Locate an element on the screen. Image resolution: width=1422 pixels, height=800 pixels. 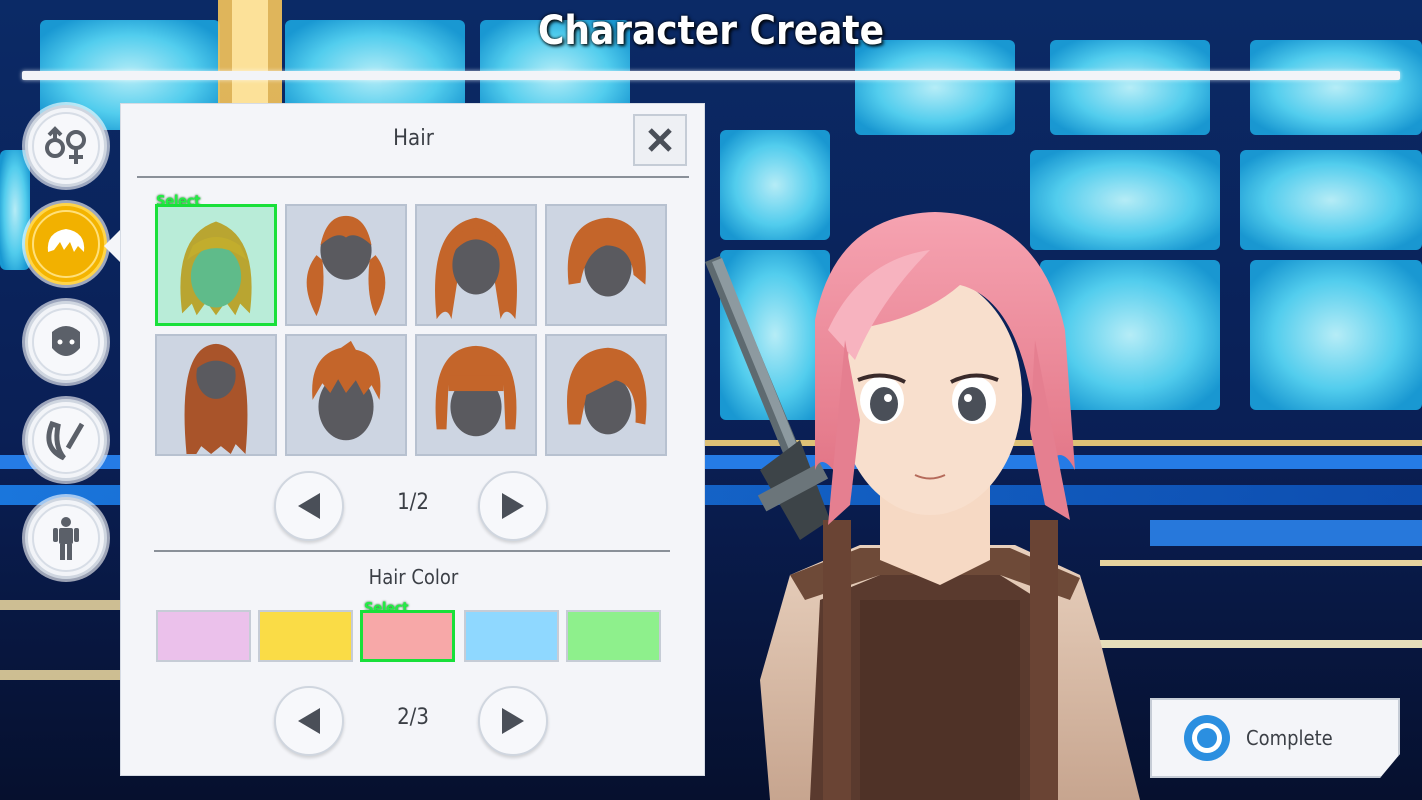
page-title: Character Create is located at coordinates (711, 31).